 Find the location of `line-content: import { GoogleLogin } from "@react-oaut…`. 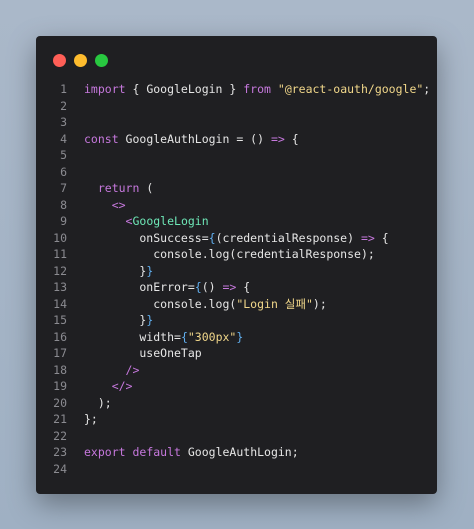

line-content: import { GoogleLogin } from "@react-oaut… is located at coordinates (248, 89).